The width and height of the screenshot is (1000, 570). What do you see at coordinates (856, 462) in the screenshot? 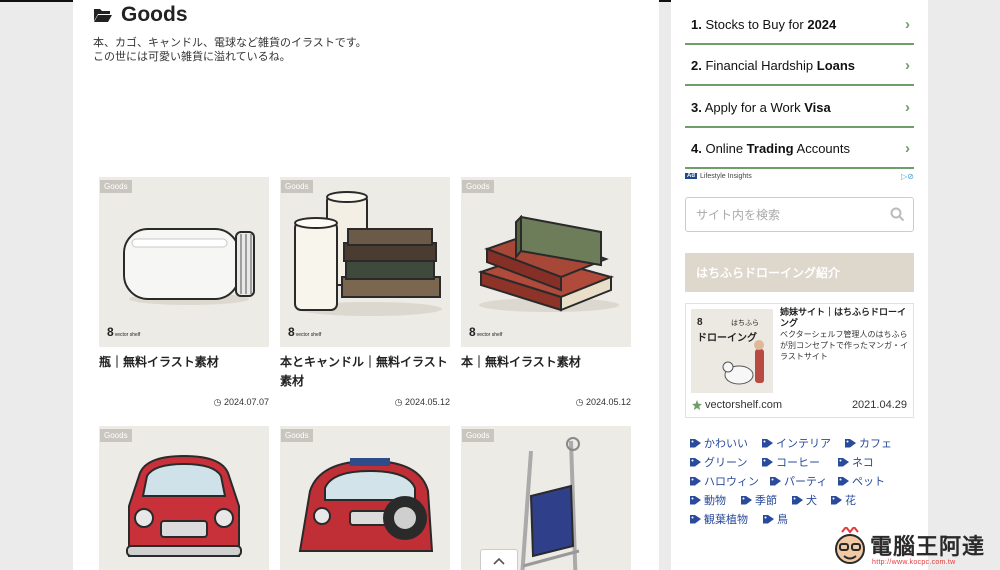
I see `tag-link: ネコ` at bounding box center [856, 462].